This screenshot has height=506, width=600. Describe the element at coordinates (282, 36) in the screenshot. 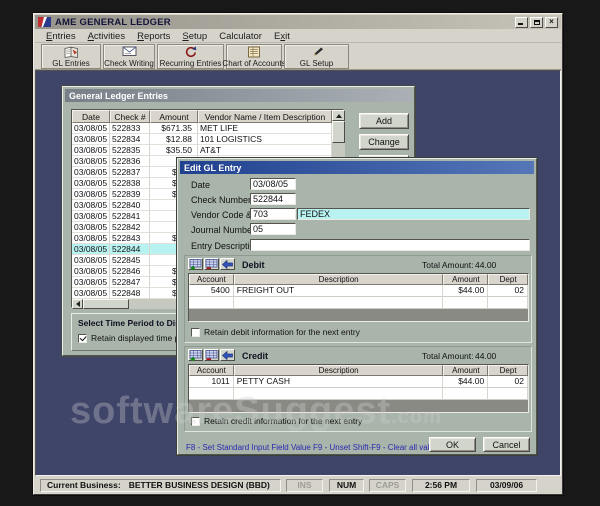

I see `menu-exit: Exit` at that location.